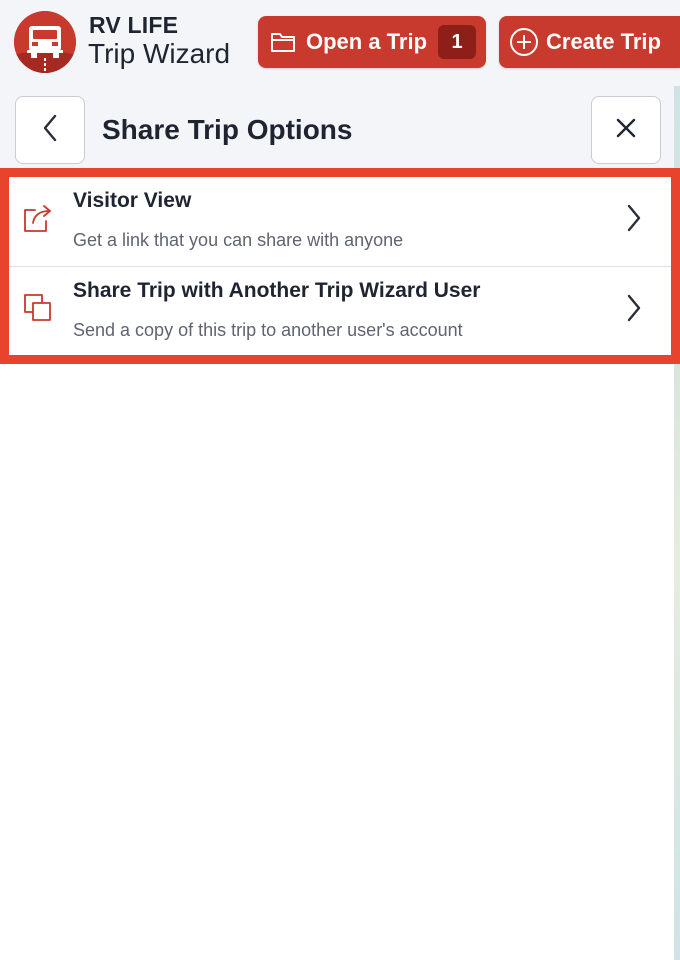 This screenshot has height=960, width=680. Describe the element at coordinates (38, 218) in the screenshot. I see `share-icon` at that location.